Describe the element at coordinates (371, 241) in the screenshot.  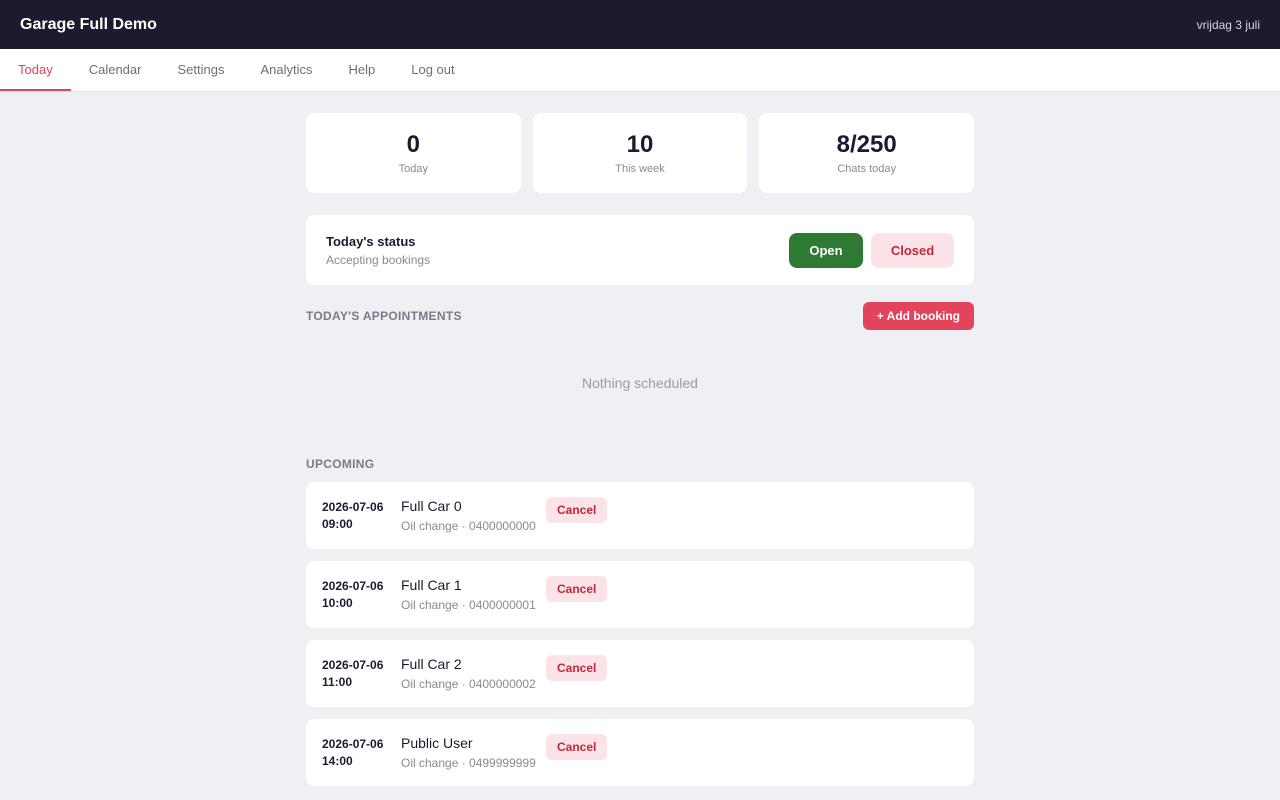
I see `status-title: Today's status` at that location.